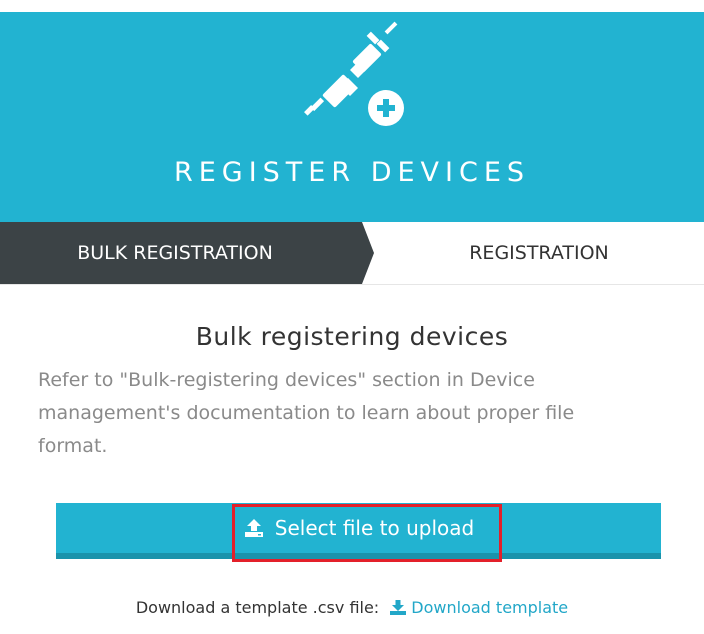  I want to click on tab-bulk-registration: BULK REGISTRATION, so click(187, 253).